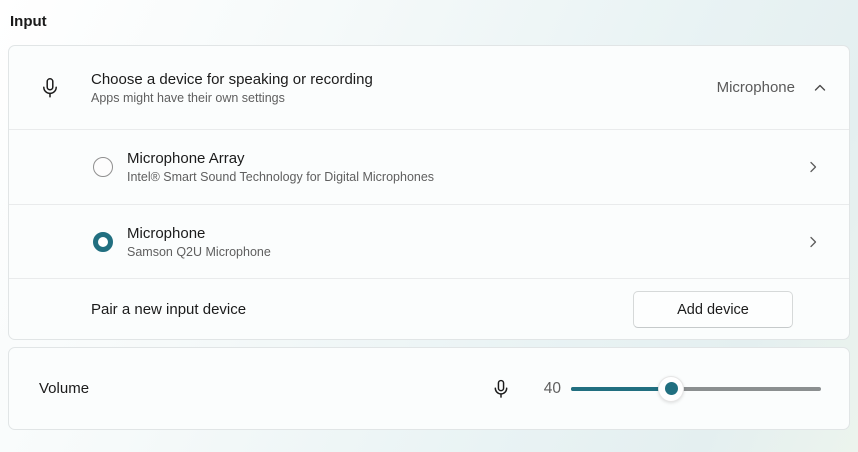  I want to click on device-name: Microphone Array, so click(186, 158).